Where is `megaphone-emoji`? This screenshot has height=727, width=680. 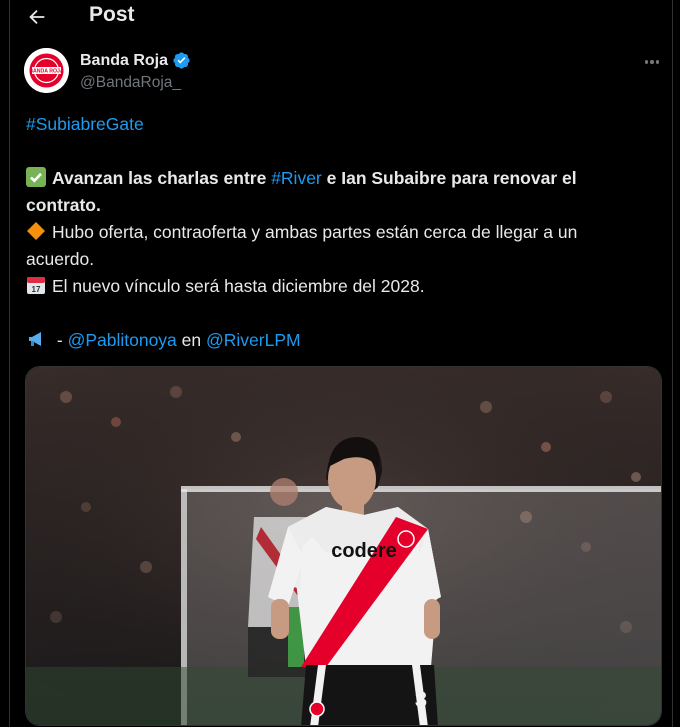
megaphone-emoji is located at coordinates (35, 339).